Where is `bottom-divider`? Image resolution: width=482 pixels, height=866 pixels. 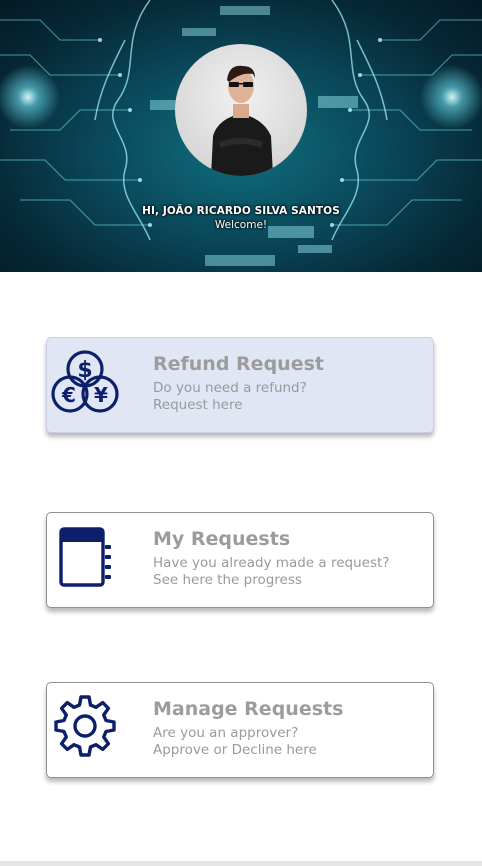
bottom-divider is located at coordinates (241, 863).